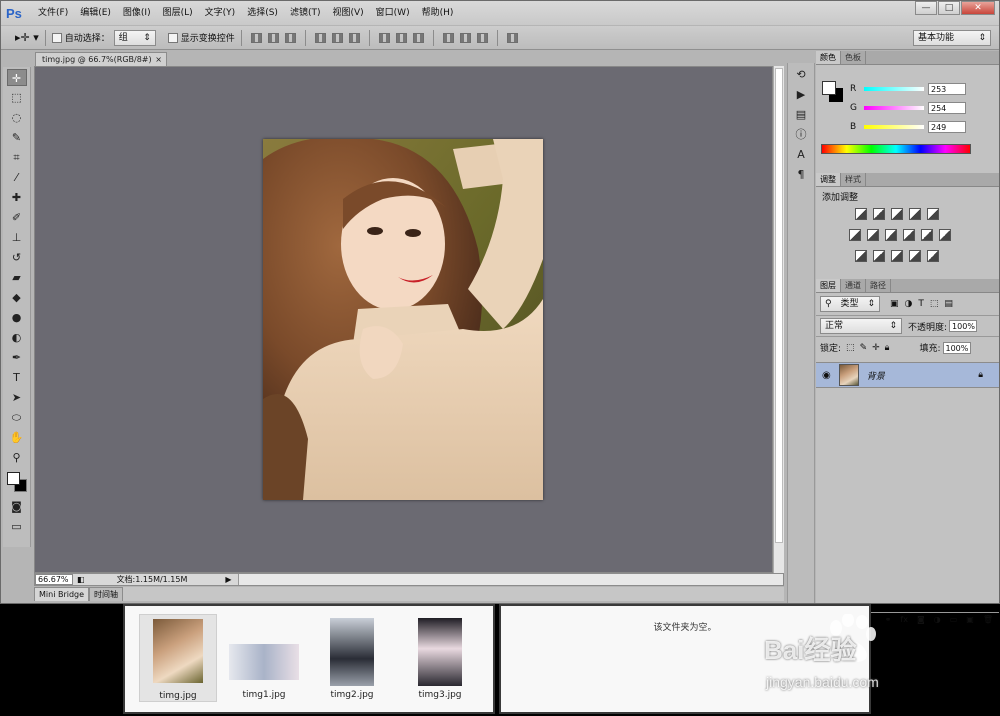 The height and width of the screenshot is (716, 1000). Describe the element at coordinates (418, 37) in the screenshot. I see `distribute-bottom-icon` at that location.